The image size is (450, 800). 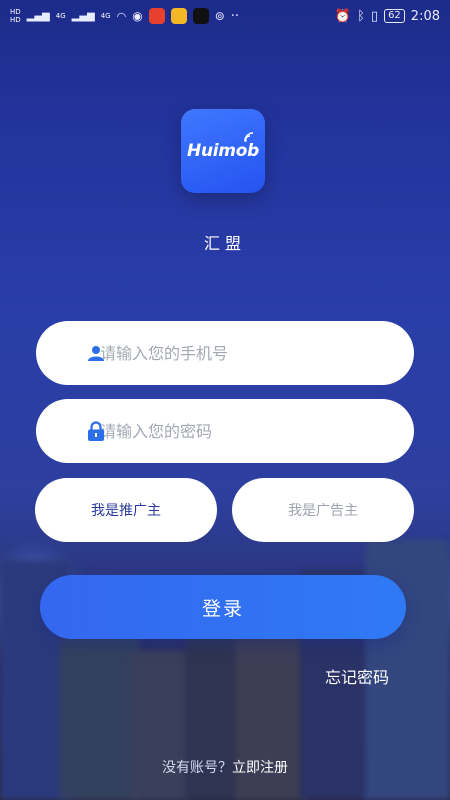 What do you see at coordinates (197, 768) in the screenshot?
I see `no-account-text: 没有账号？` at bounding box center [197, 768].